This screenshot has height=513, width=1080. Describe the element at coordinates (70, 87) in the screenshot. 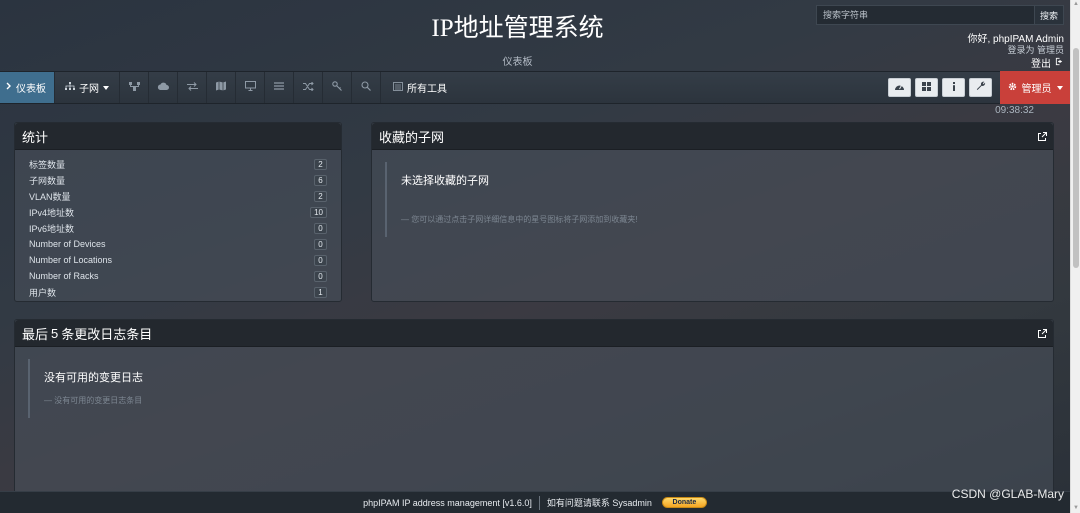

I see `sitemap-icon` at that location.